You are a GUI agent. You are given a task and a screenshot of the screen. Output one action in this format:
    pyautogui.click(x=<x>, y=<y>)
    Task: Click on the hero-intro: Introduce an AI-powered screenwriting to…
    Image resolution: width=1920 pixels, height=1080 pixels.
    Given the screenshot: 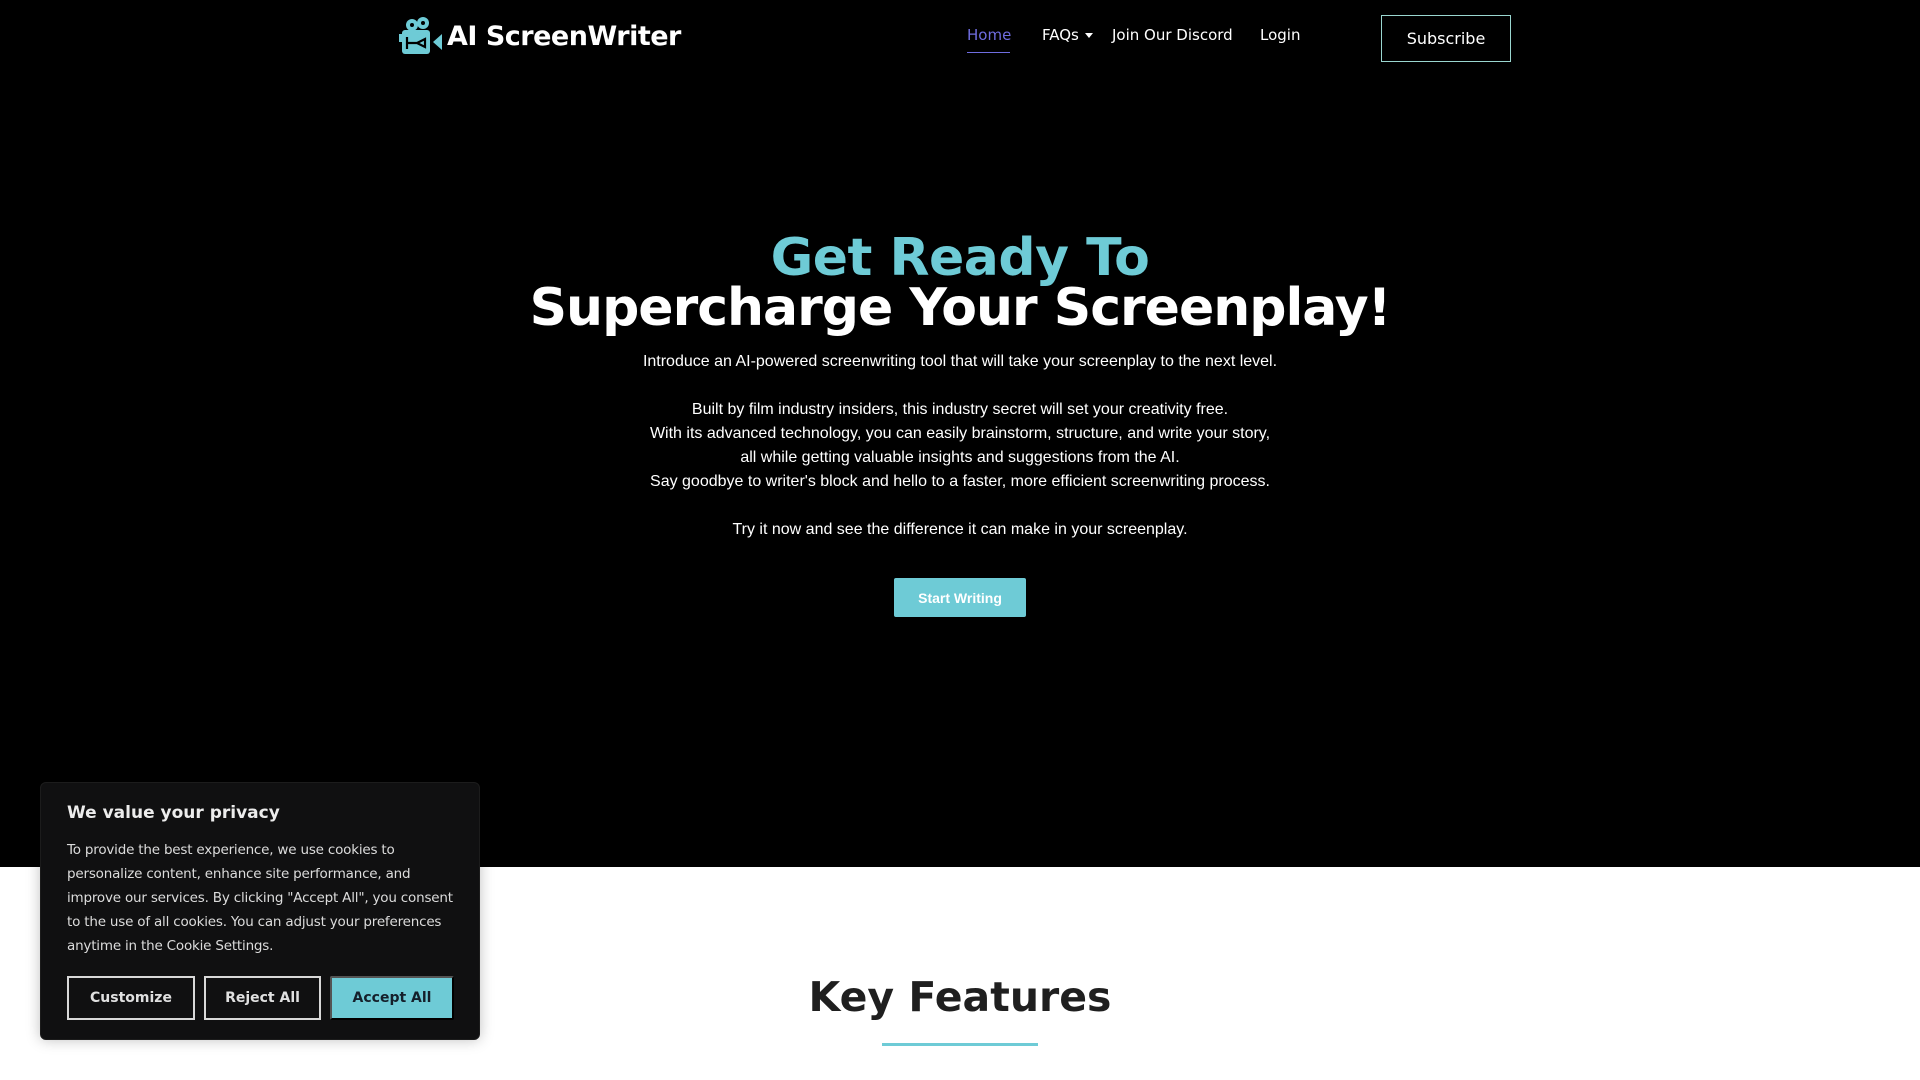 What is the action you would take?
    pyautogui.click(x=960, y=361)
    